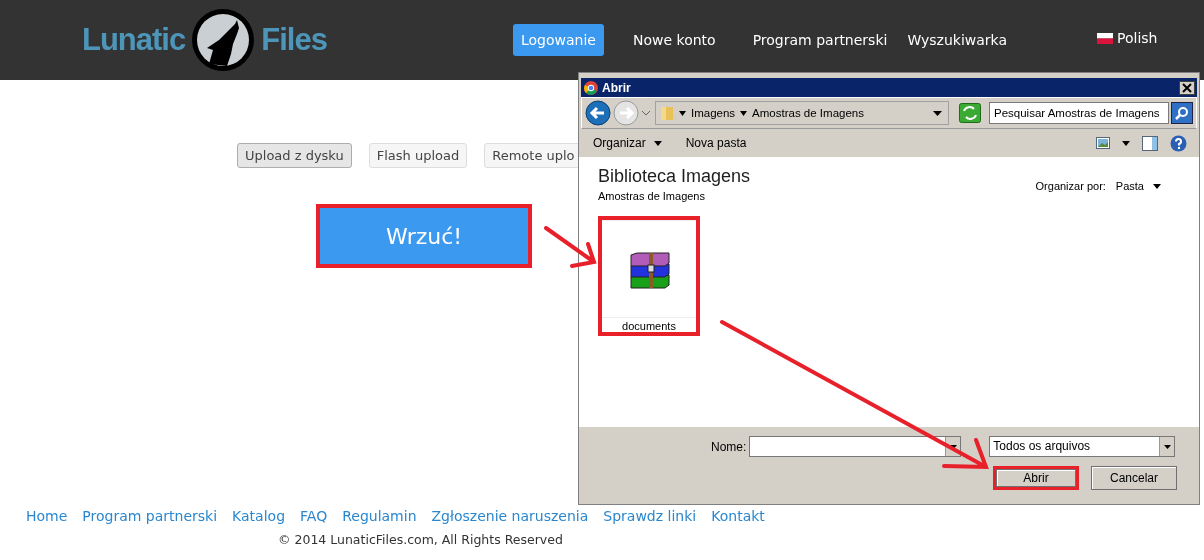 Image resolution: width=1204 pixels, height=560 pixels. What do you see at coordinates (418, 155) in the screenshot?
I see `upload-tab: Flash upload` at bounding box center [418, 155].